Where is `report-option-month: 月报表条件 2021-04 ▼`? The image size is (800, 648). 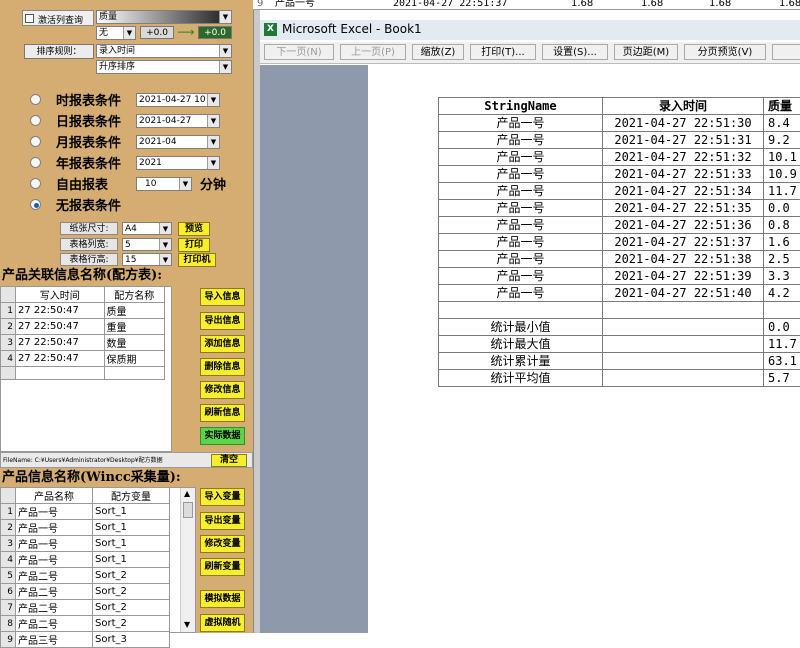 report-option-month: 月报表条件 2021-04 ▼ is located at coordinates (140, 142).